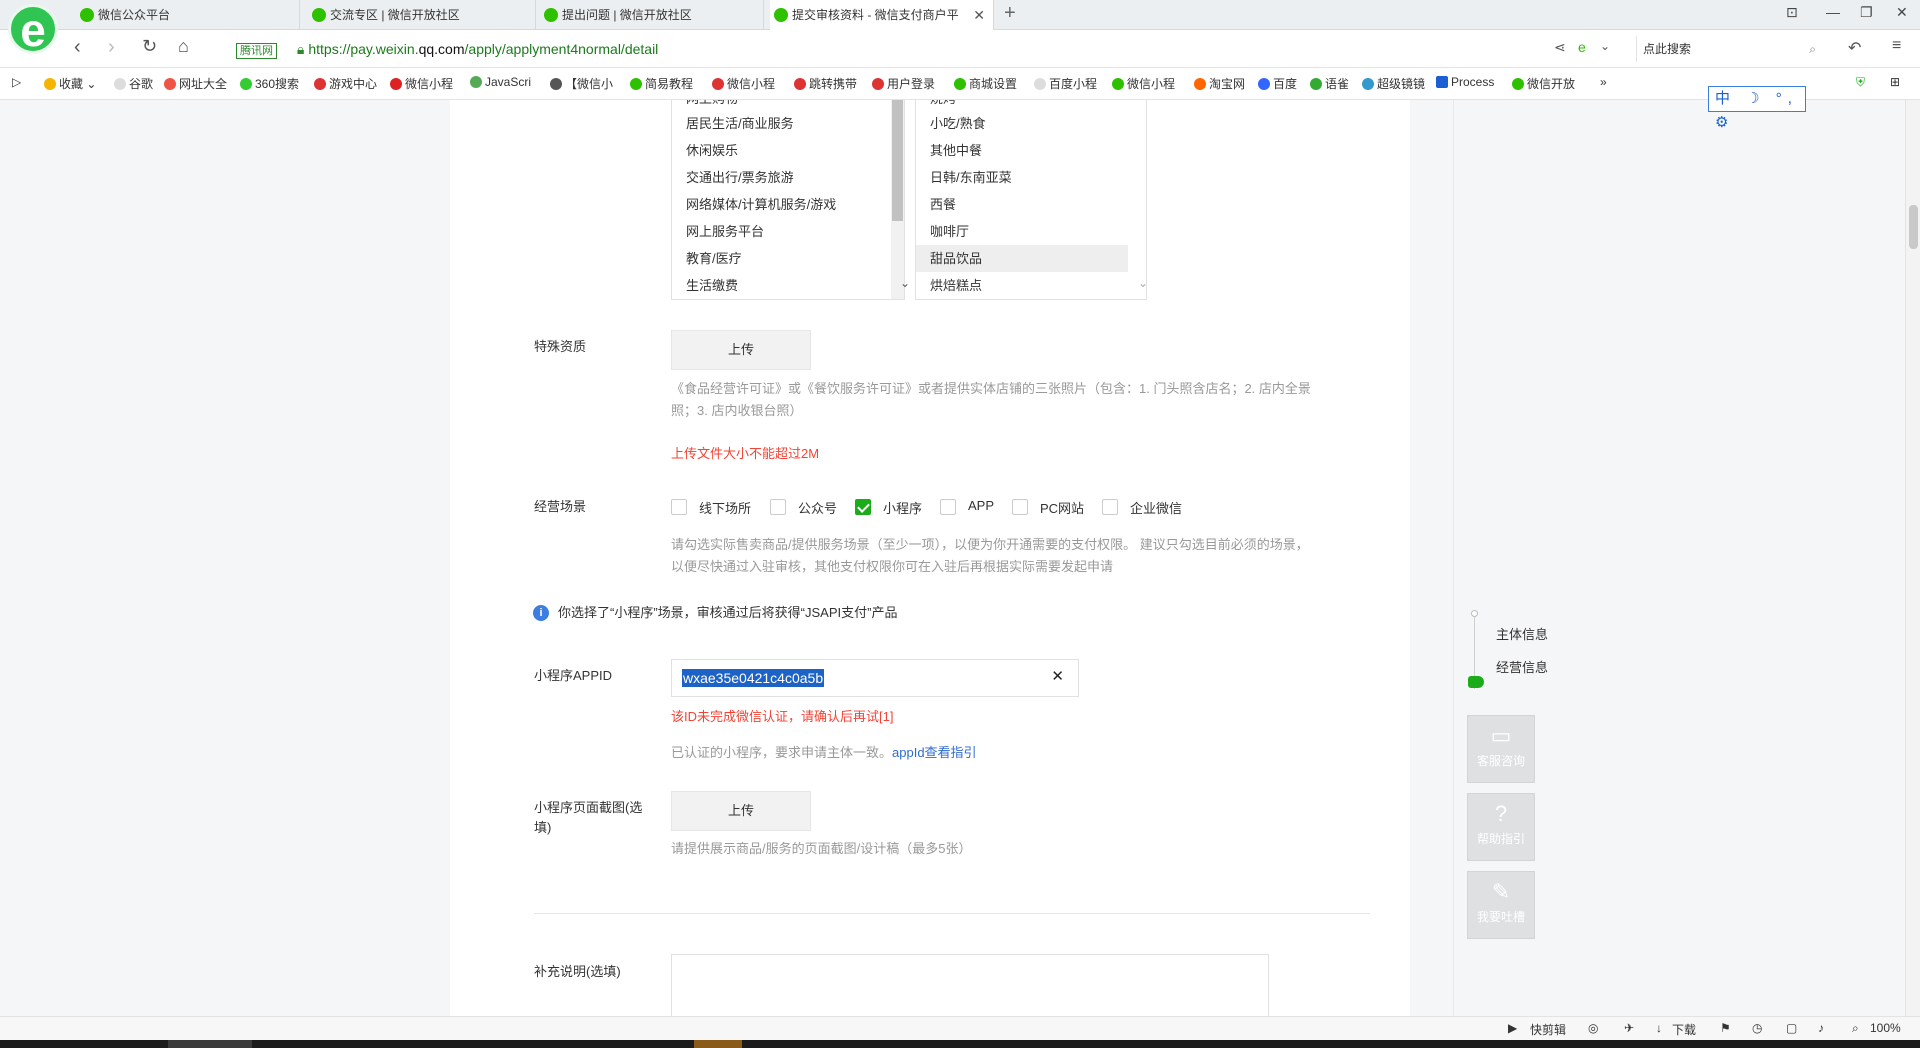  Describe the element at coordinates (1603, 82) in the screenshot. I see `more-bookmarks-icon: »` at that location.